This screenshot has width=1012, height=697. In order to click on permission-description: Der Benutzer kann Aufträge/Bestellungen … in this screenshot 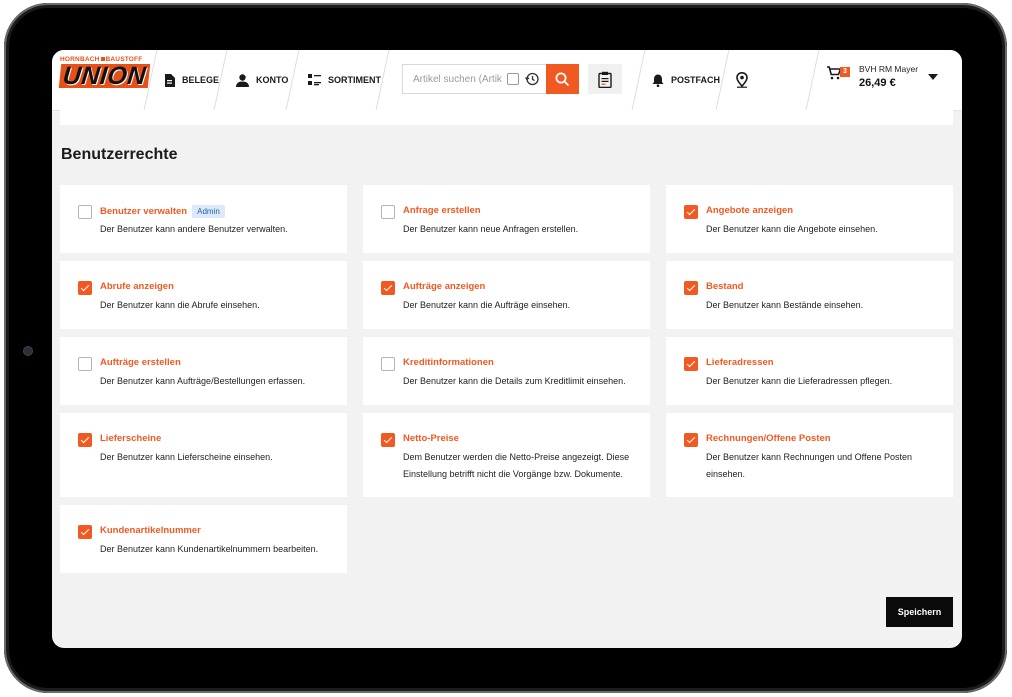, I will do `click(203, 381)`.